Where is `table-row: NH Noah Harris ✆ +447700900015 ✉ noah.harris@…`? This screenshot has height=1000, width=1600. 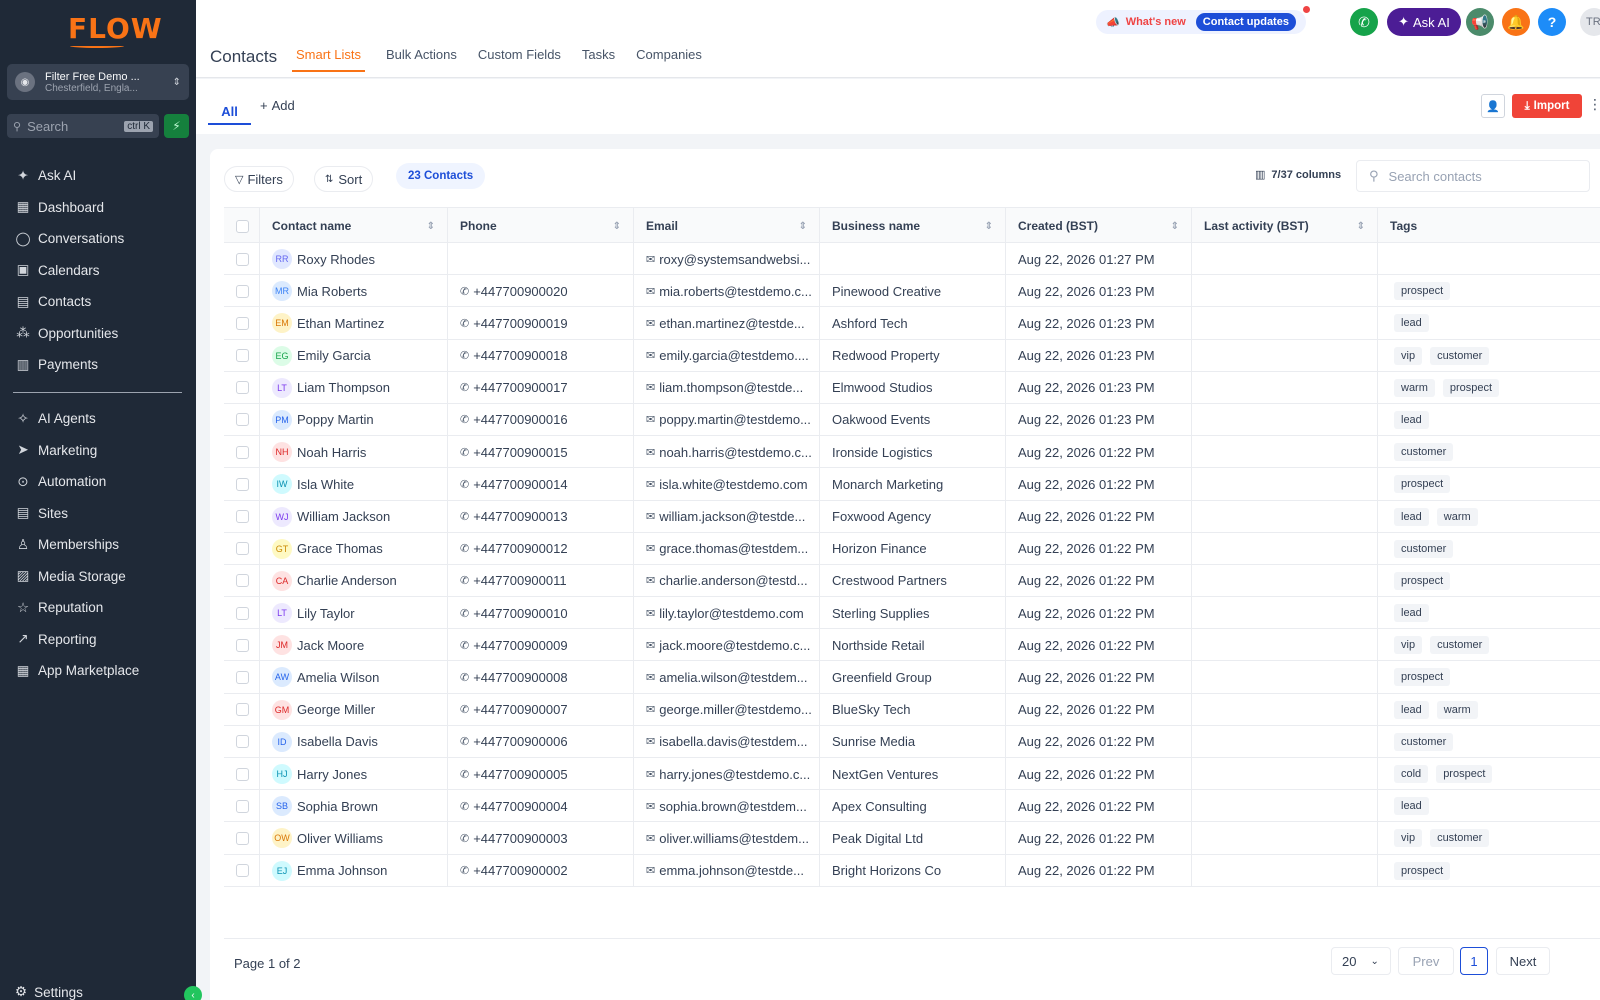
table-row: NH Noah Harris ✆ +447700900015 ✉ noah.harris@… is located at coordinates (912, 452).